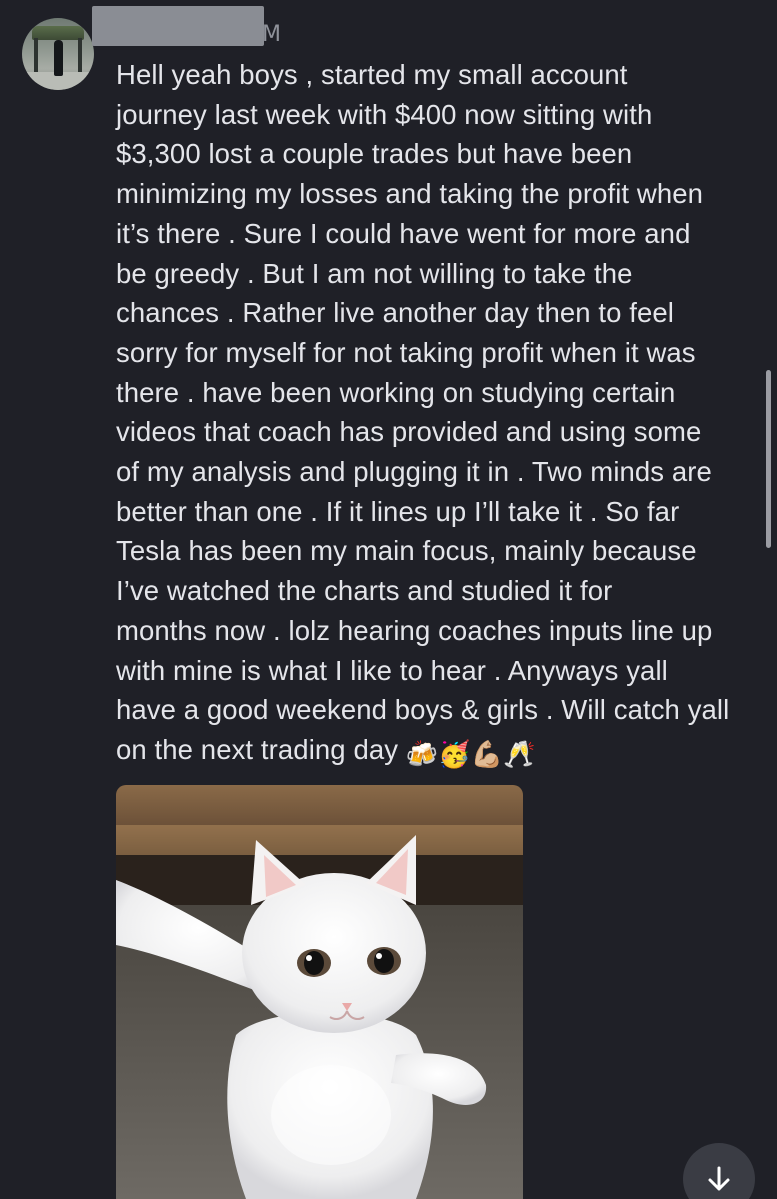 The image size is (777, 1199). What do you see at coordinates (422, 753) in the screenshot?
I see `beer-mugs-emoji: 🍻` at bounding box center [422, 753].